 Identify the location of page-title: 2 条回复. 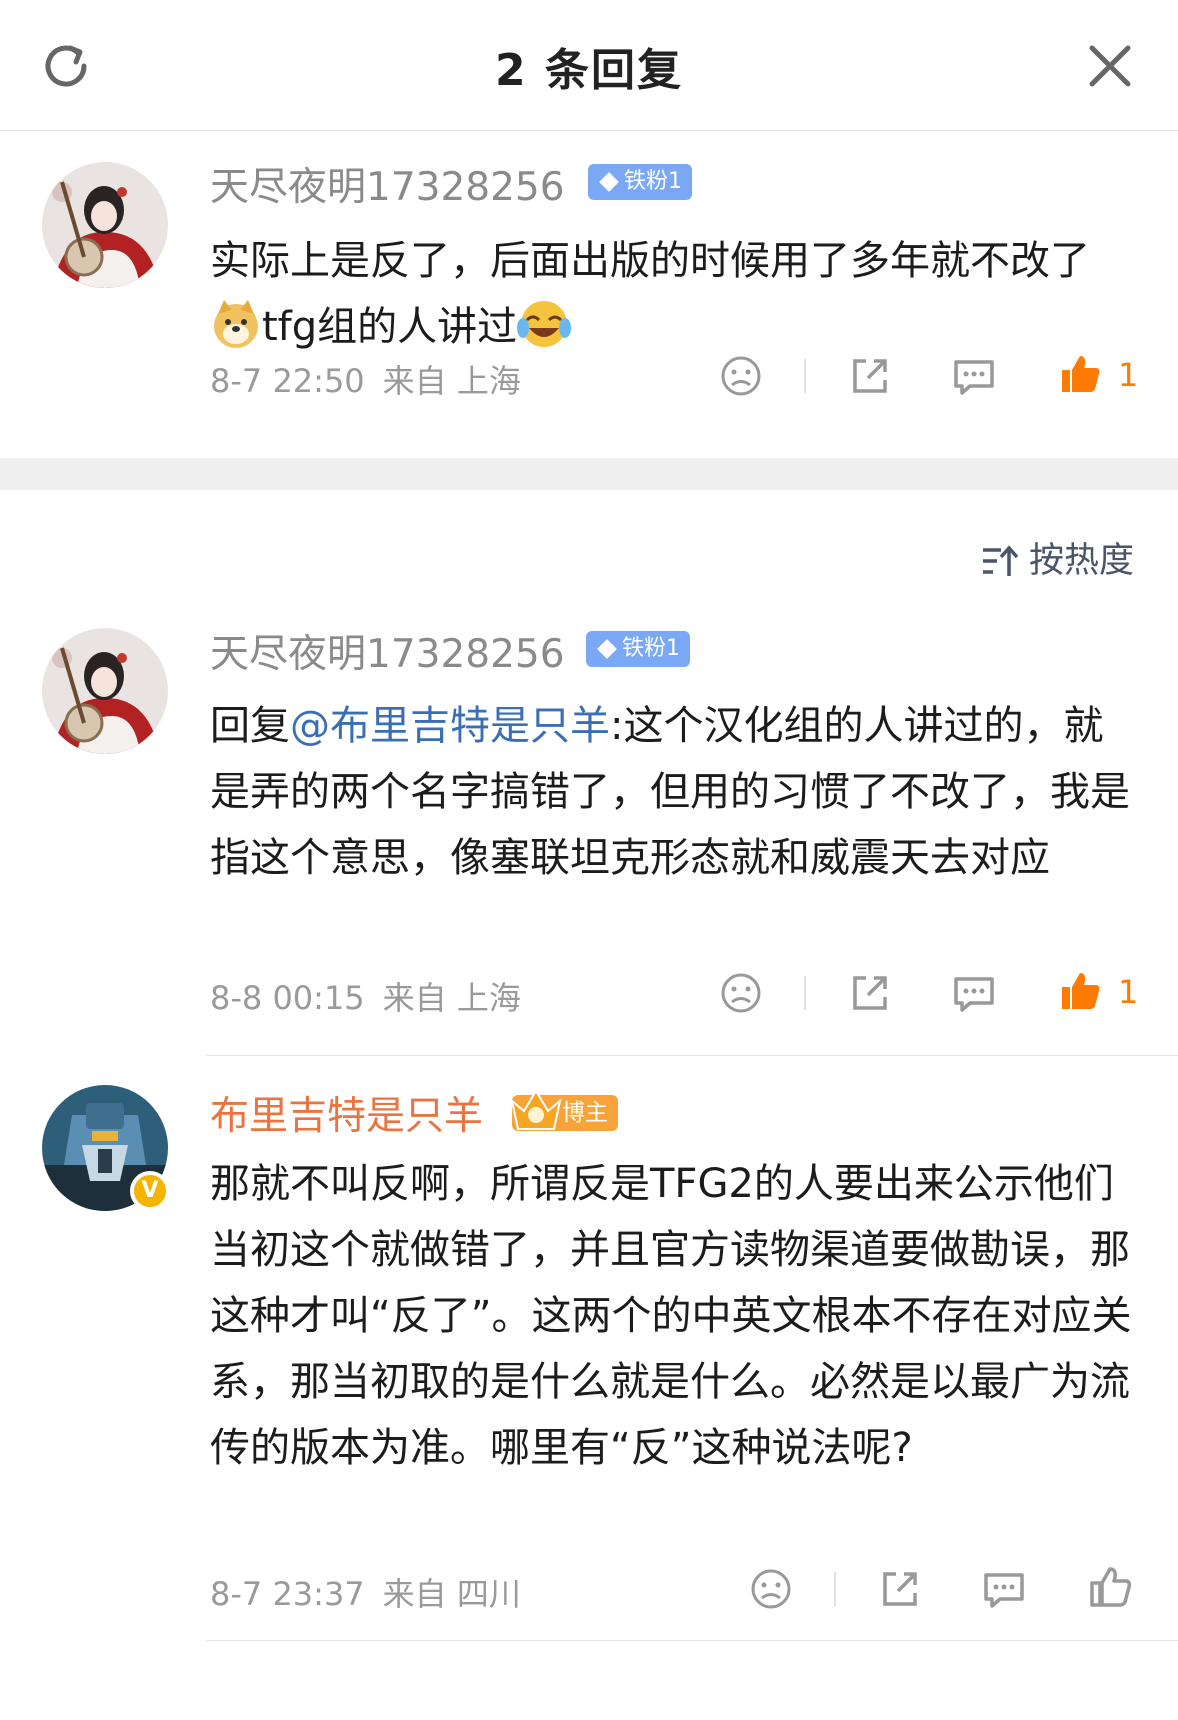
(589, 70).